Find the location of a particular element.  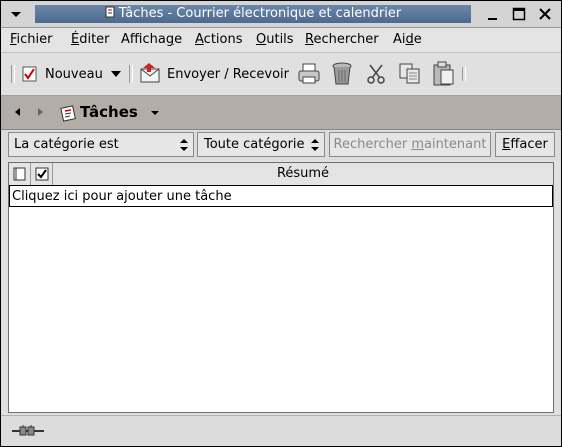

forward-button is located at coordinates (40, 112).